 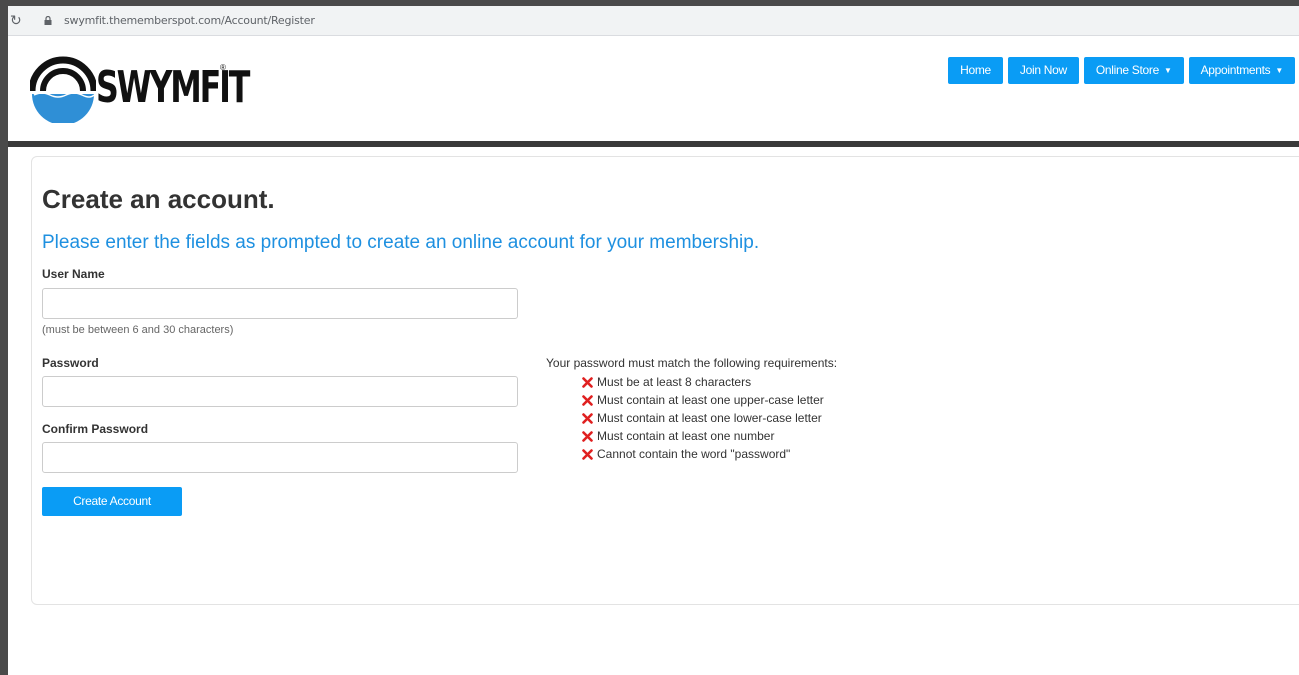 What do you see at coordinates (653, 144) in the screenshot?
I see `header-divider` at bounding box center [653, 144].